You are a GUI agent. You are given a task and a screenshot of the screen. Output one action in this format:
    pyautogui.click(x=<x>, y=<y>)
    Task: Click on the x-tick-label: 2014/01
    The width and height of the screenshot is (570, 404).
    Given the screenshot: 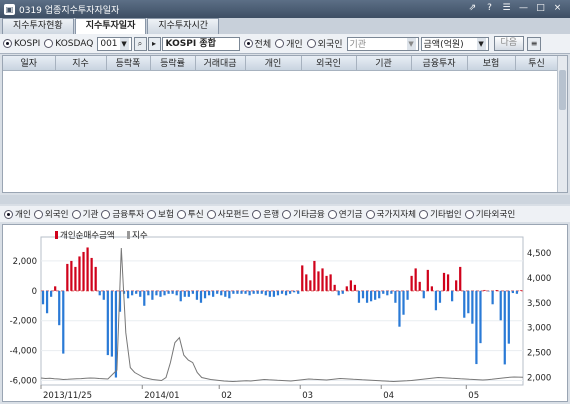 What is the action you would take?
    pyautogui.click(x=161, y=396)
    